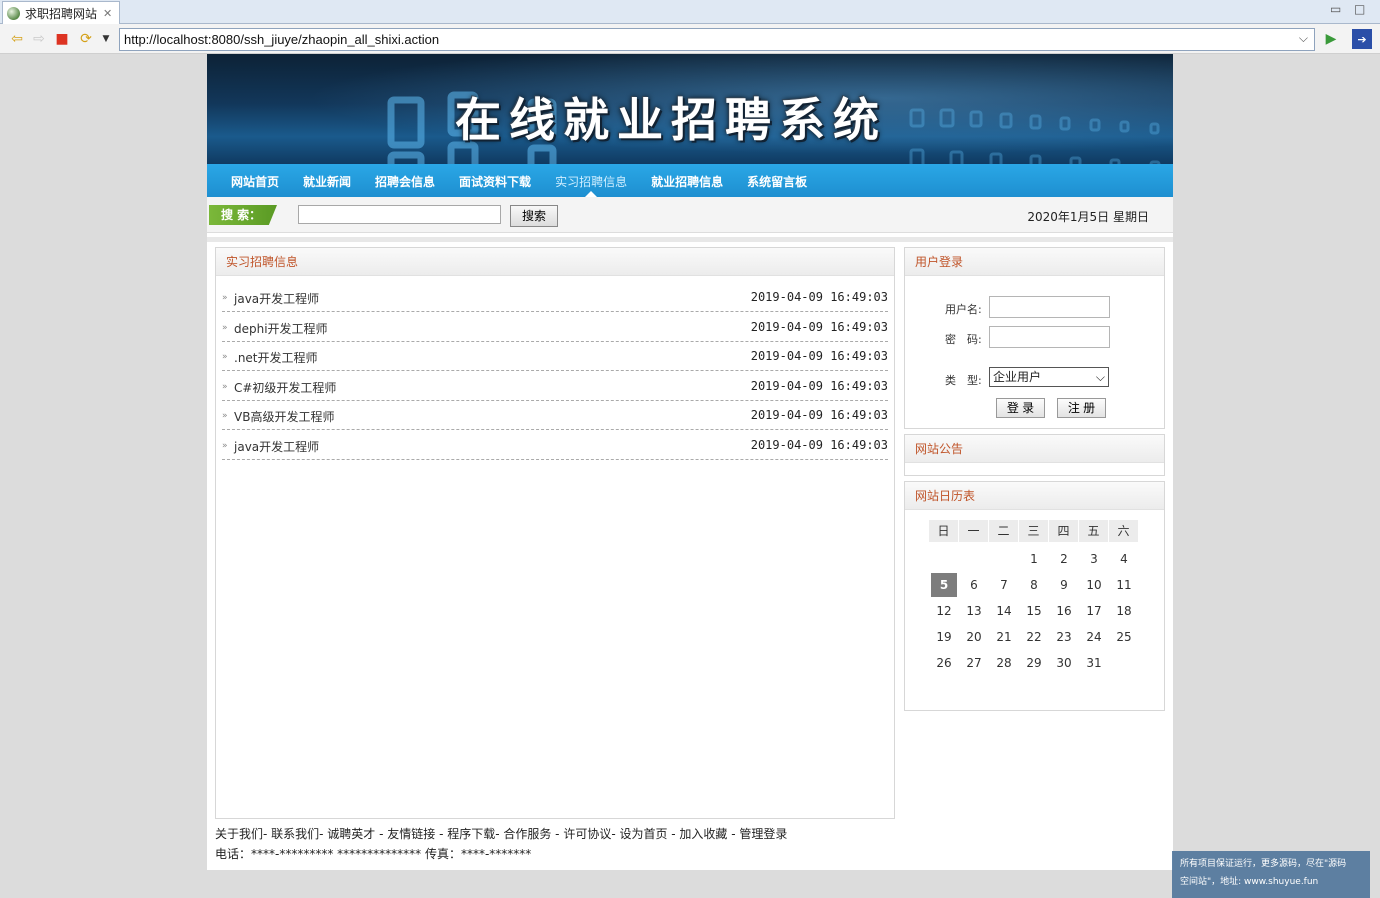 The width and height of the screenshot is (1380, 898). What do you see at coordinates (39, 39) in the screenshot?
I see `forward-icon: ⇨` at bounding box center [39, 39].